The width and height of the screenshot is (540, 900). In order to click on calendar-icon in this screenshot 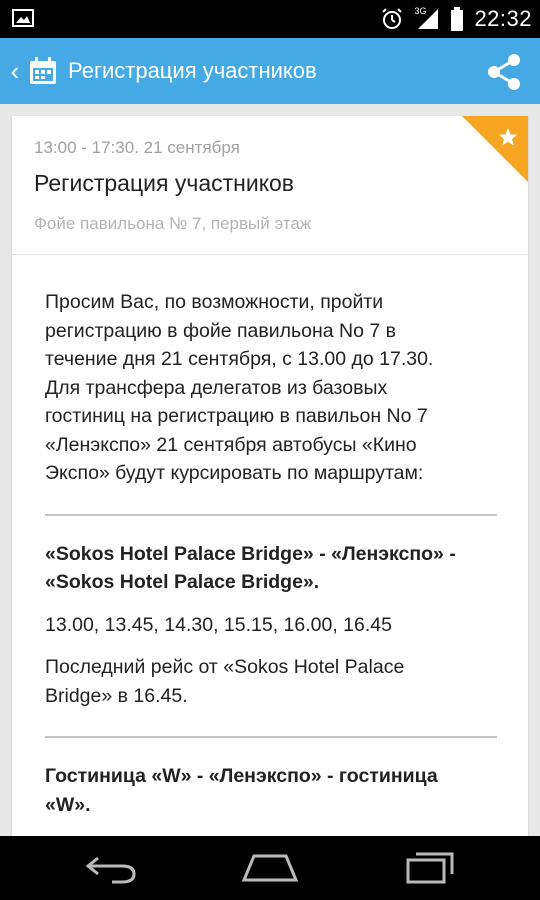, I will do `click(43, 71)`.